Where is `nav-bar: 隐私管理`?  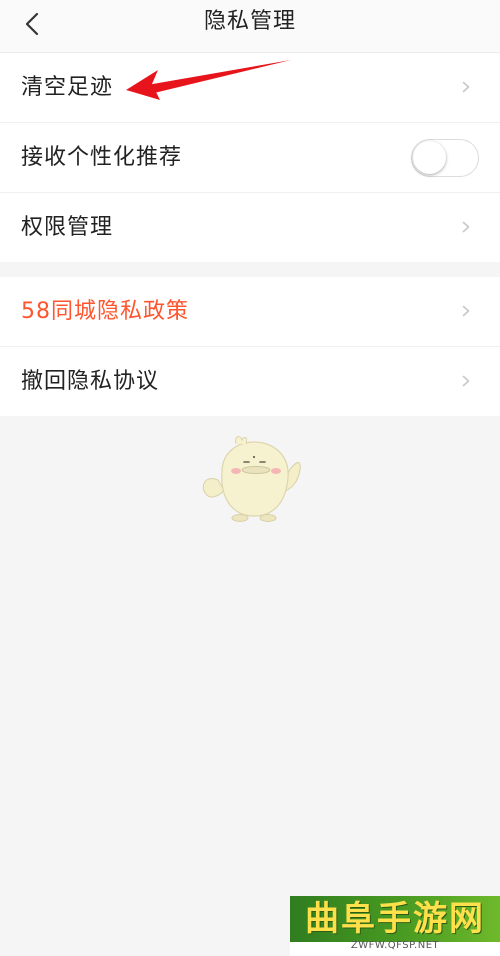
nav-bar: 隐私管理 is located at coordinates (250, 26).